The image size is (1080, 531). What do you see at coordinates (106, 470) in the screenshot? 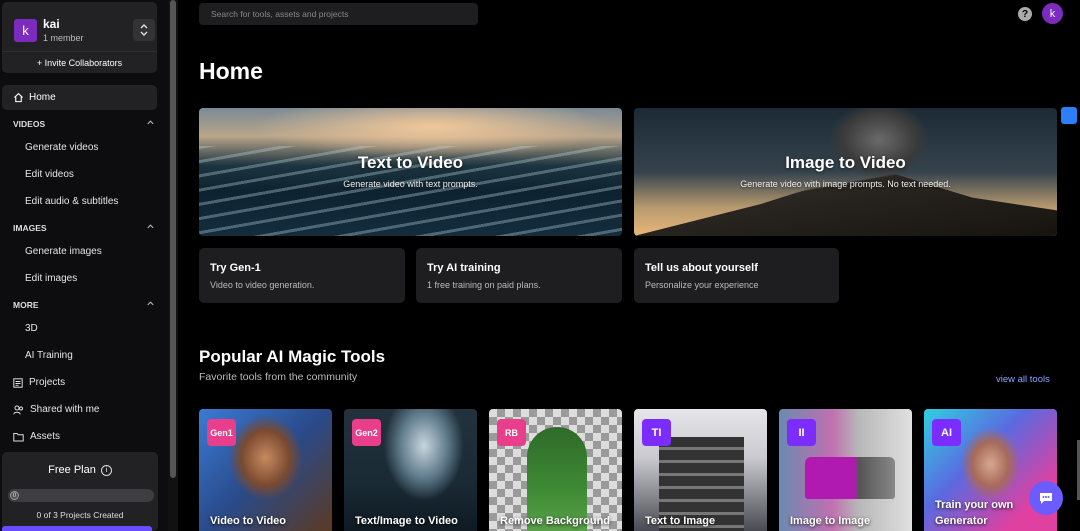
I see `info-icon: i` at bounding box center [106, 470].